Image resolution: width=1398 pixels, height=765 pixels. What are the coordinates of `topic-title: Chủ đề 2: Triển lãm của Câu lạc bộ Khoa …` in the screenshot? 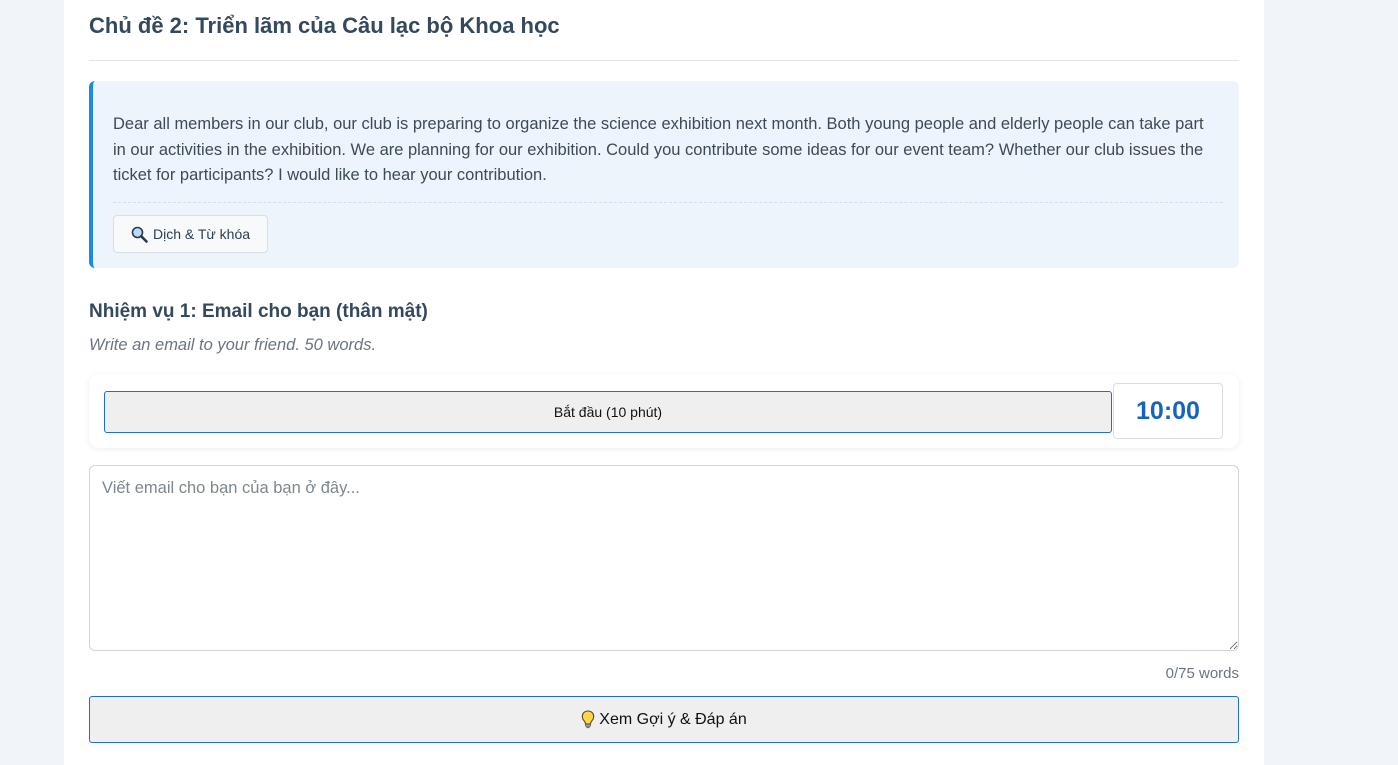 It's located at (324, 25).